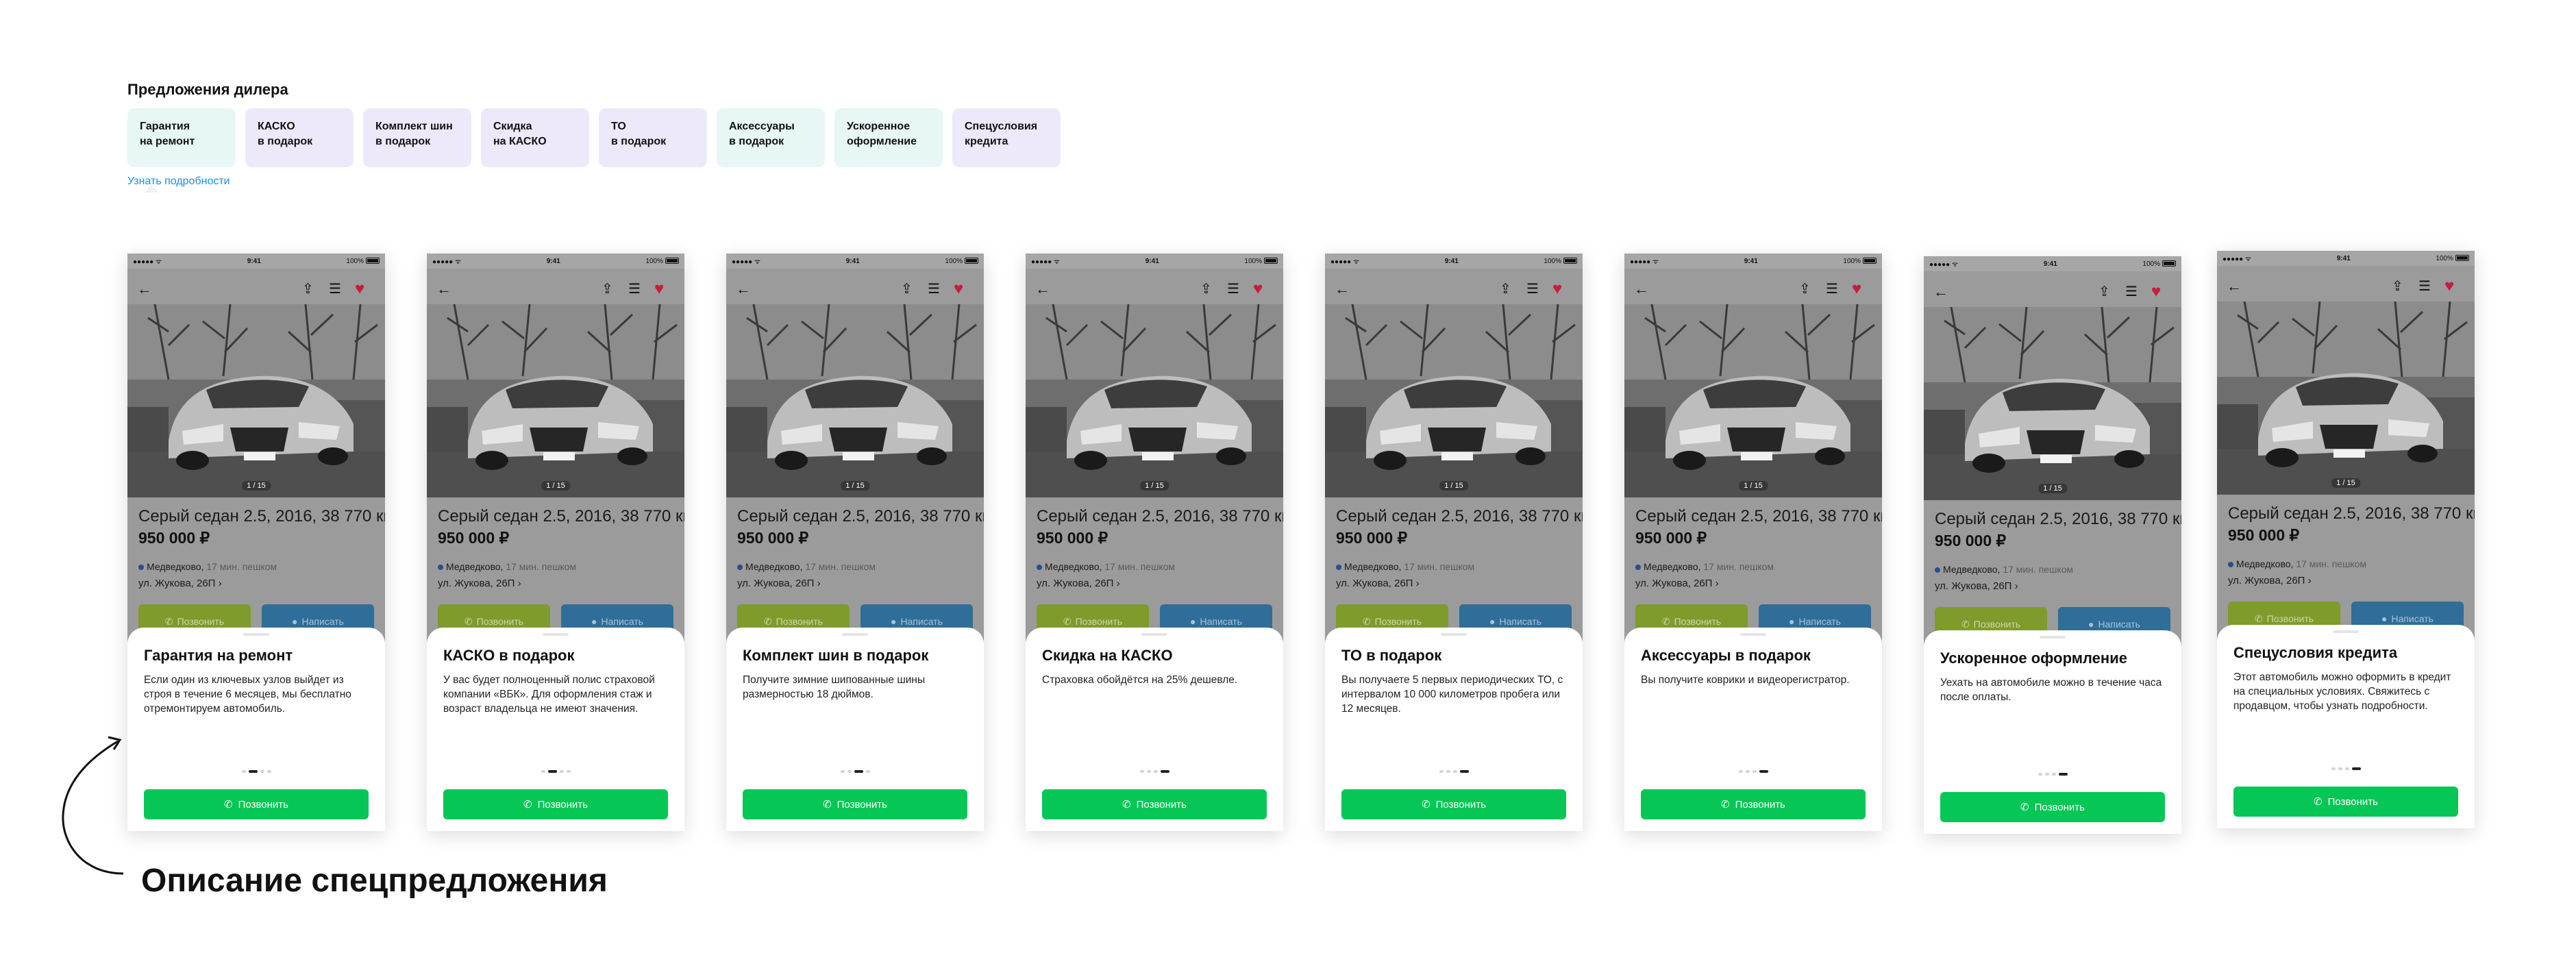  Describe the element at coordinates (535, 137) in the screenshot. I see `offer-chip: Скидка на КАСКО` at that location.